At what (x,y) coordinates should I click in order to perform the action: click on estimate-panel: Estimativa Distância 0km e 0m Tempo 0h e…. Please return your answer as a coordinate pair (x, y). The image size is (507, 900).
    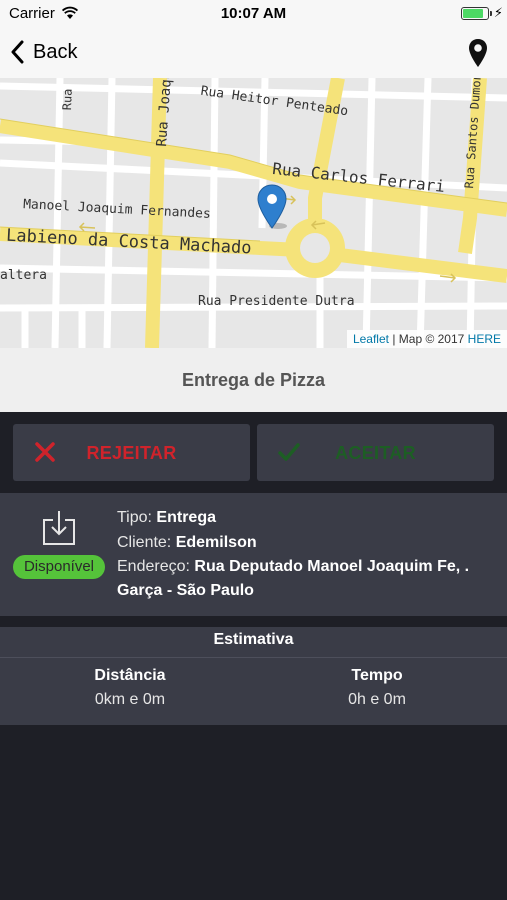
    Looking at the image, I should click on (253, 676).